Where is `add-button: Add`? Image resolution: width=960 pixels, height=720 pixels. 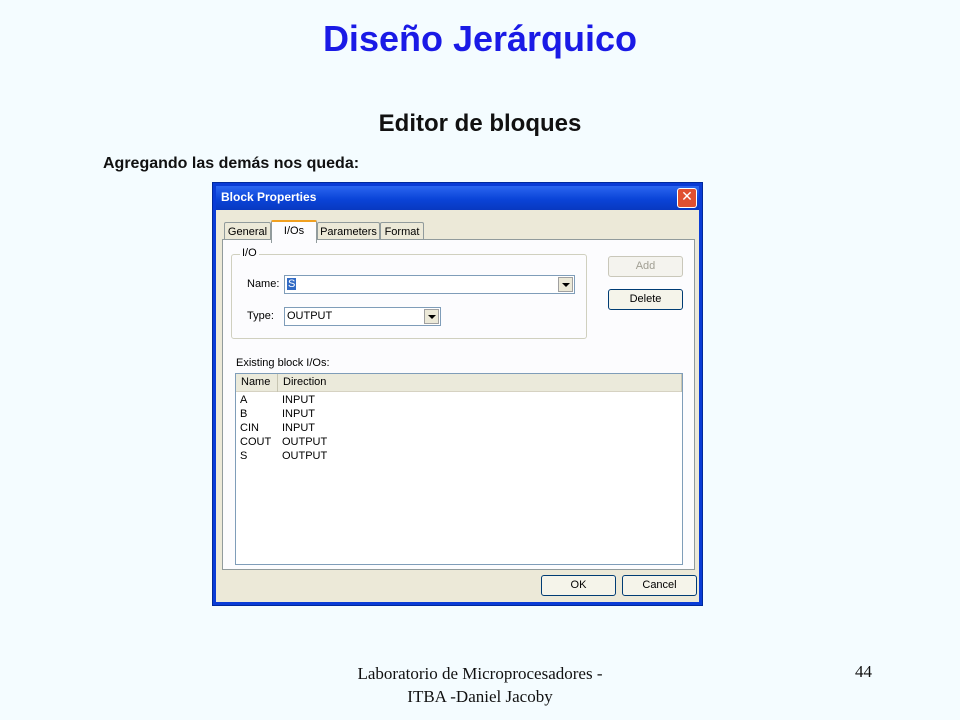 add-button: Add is located at coordinates (645, 266).